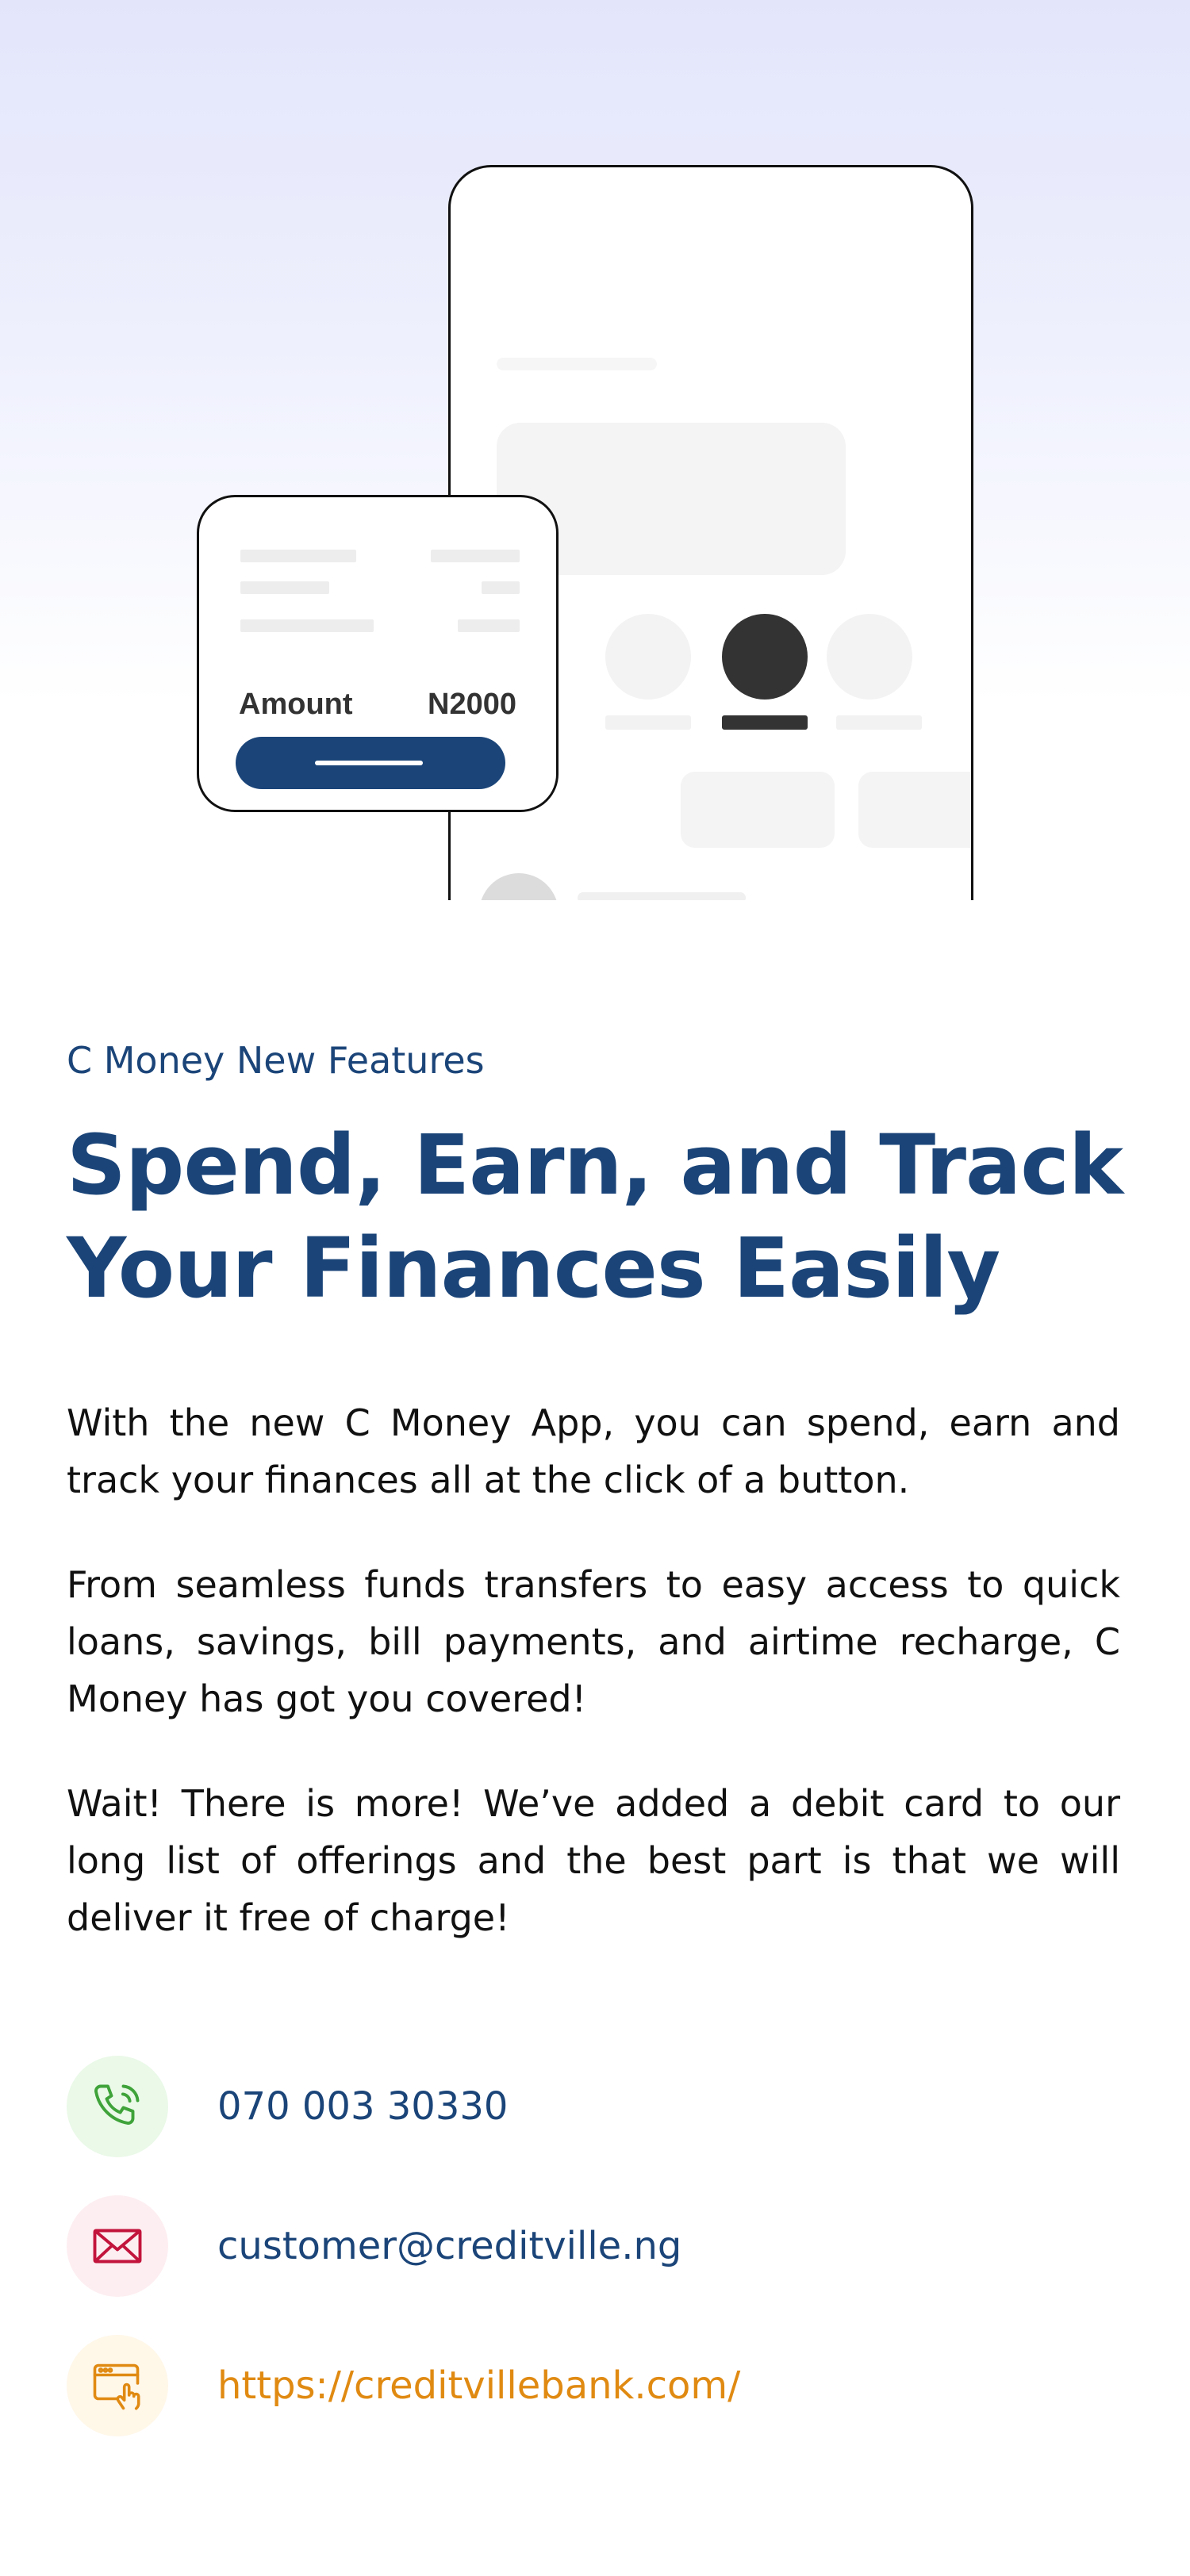 This screenshot has height=2576, width=1190. I want to click on contact-website: https://creditvillebank.com/, so click(598, 2385).